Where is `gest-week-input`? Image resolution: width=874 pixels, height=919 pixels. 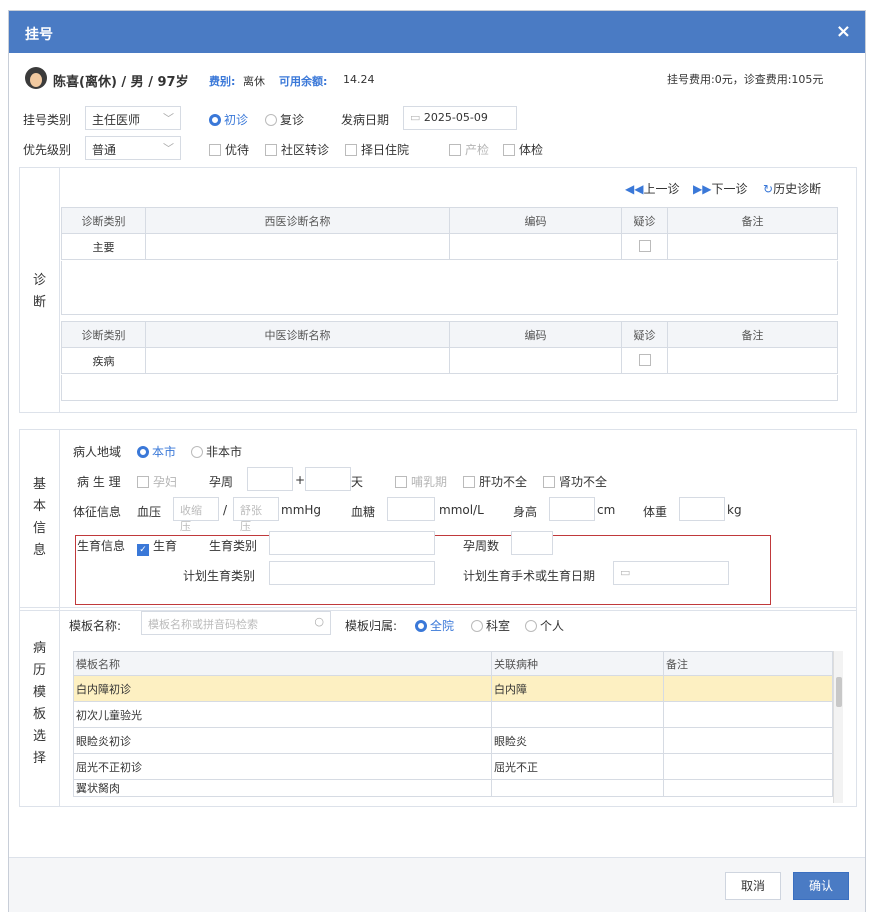
gest-week-input is located at coordinates (270, 479).